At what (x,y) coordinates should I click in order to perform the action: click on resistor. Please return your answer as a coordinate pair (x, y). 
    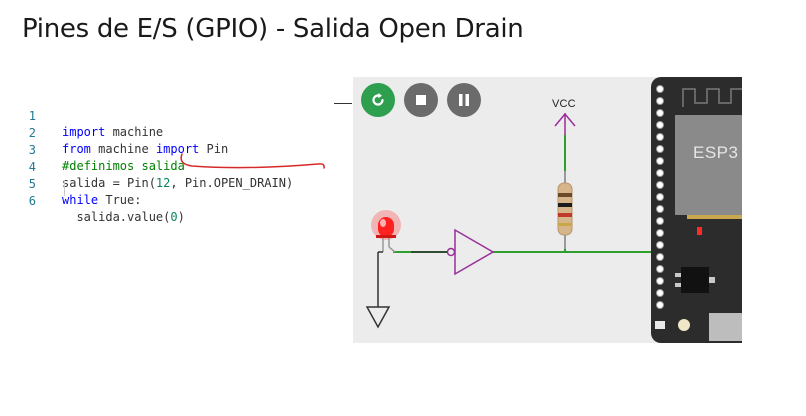
    Looking at the image, I should click on (565, 210).